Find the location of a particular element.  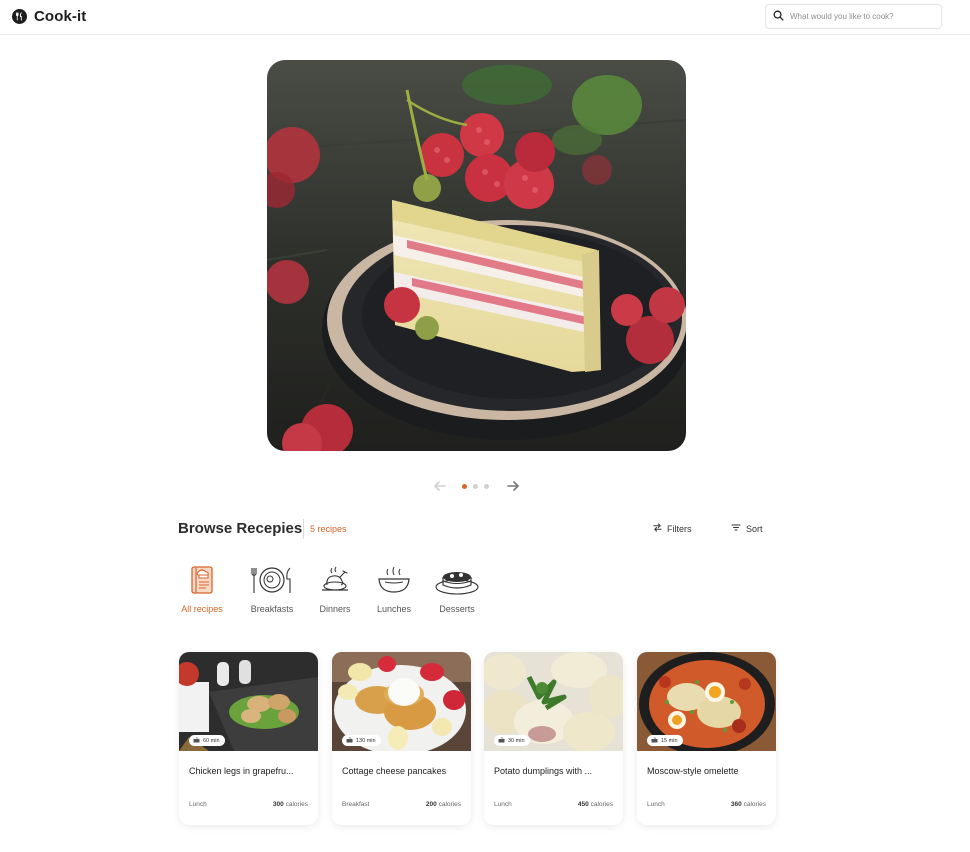

arrow-right-icon is located at coordinates (513, 486).